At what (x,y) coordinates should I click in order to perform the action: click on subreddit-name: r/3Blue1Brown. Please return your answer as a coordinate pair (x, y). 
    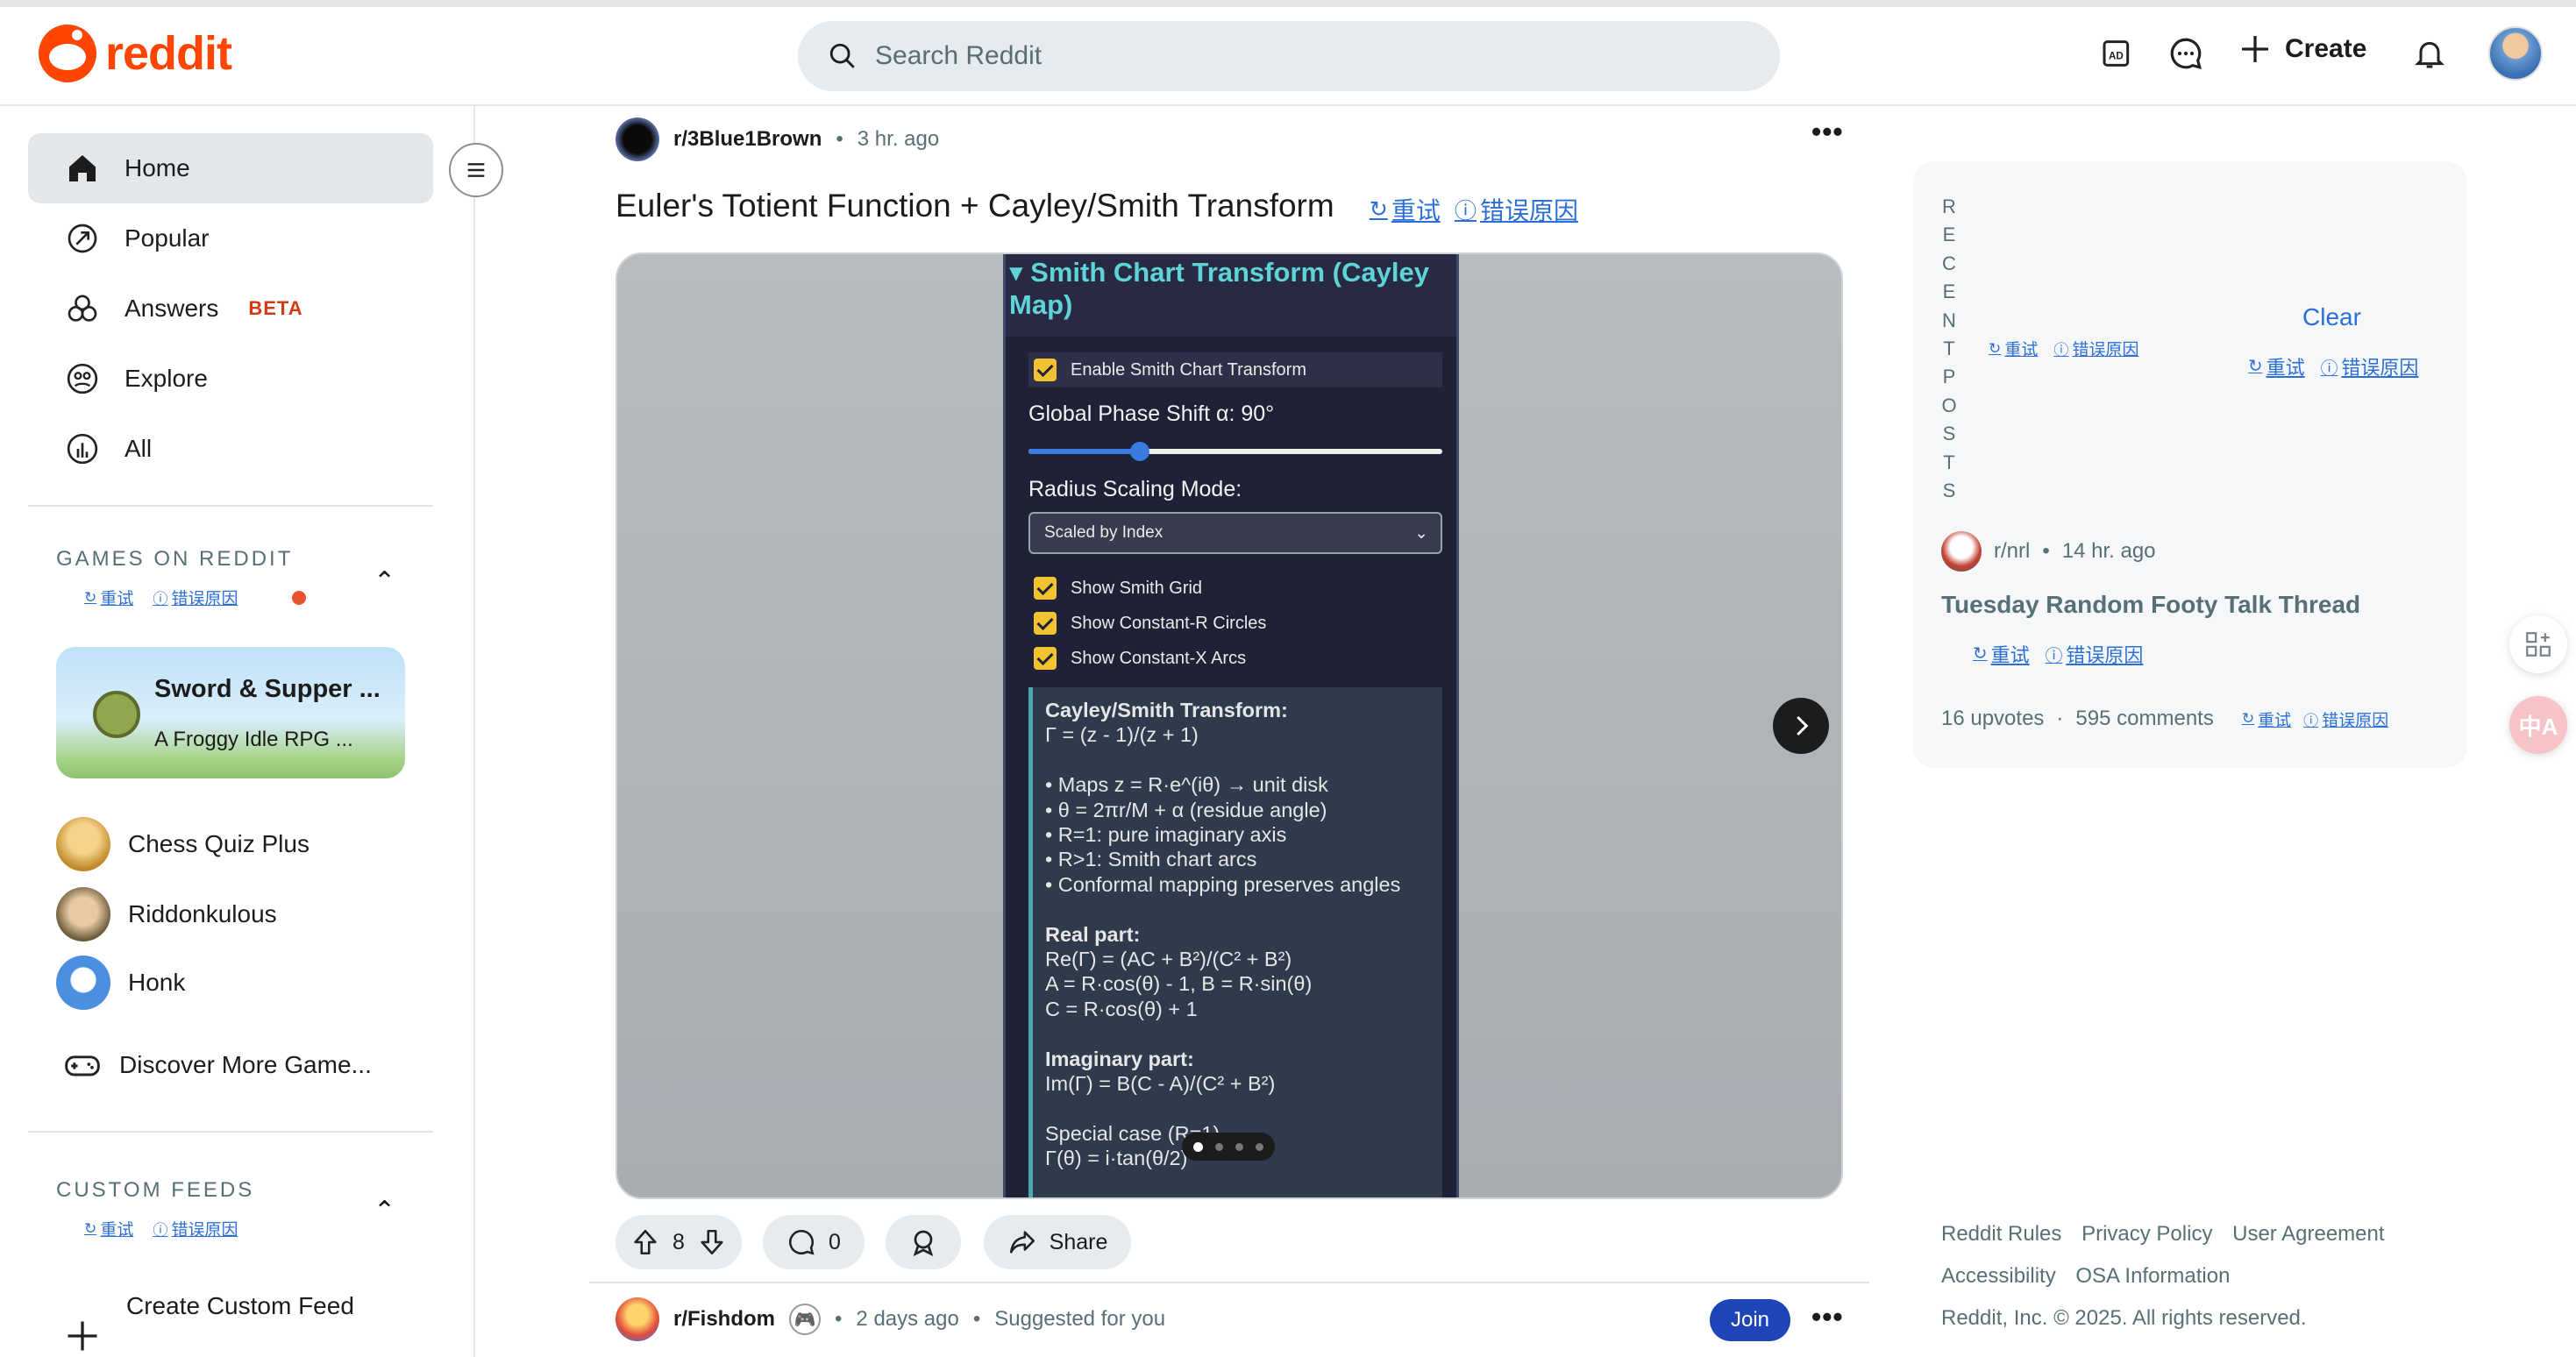
    Looking at the image, I should click on (747, 139).